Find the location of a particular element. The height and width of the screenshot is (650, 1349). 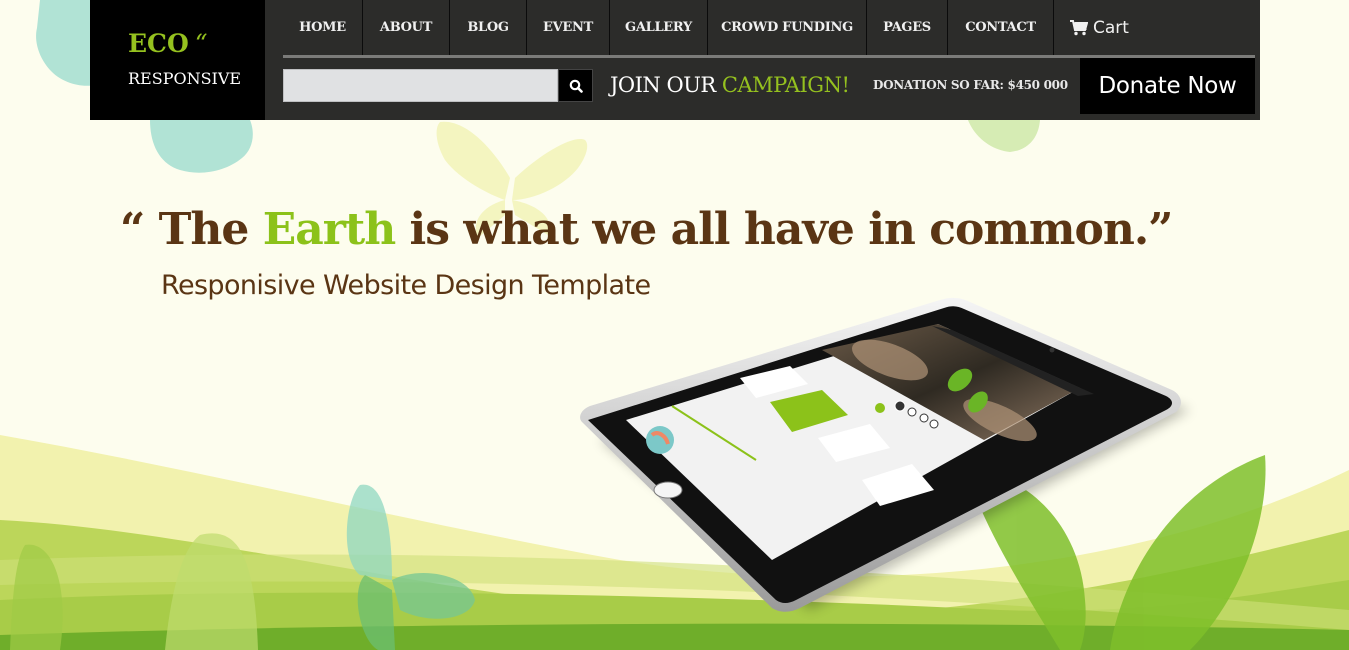

nav-item-home: HOME is located at coordinates (323, 27).